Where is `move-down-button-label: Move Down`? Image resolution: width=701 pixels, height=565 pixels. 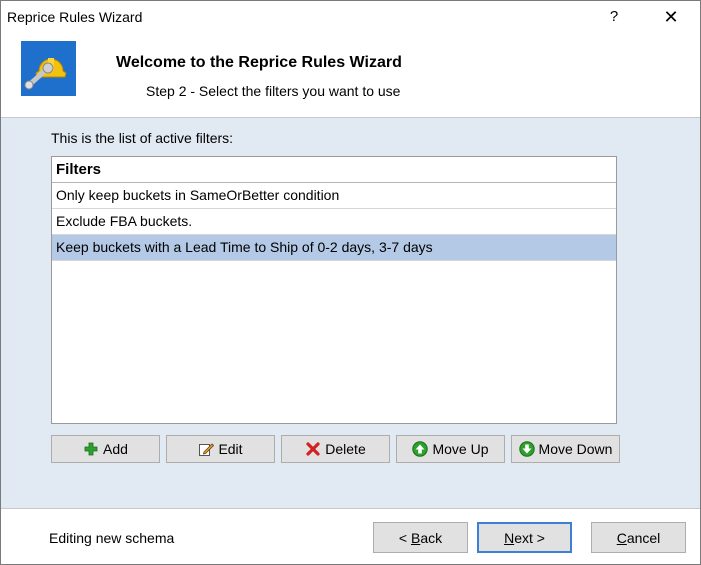 move-down-button-label: Move Down is located at coordinates (575, 449).